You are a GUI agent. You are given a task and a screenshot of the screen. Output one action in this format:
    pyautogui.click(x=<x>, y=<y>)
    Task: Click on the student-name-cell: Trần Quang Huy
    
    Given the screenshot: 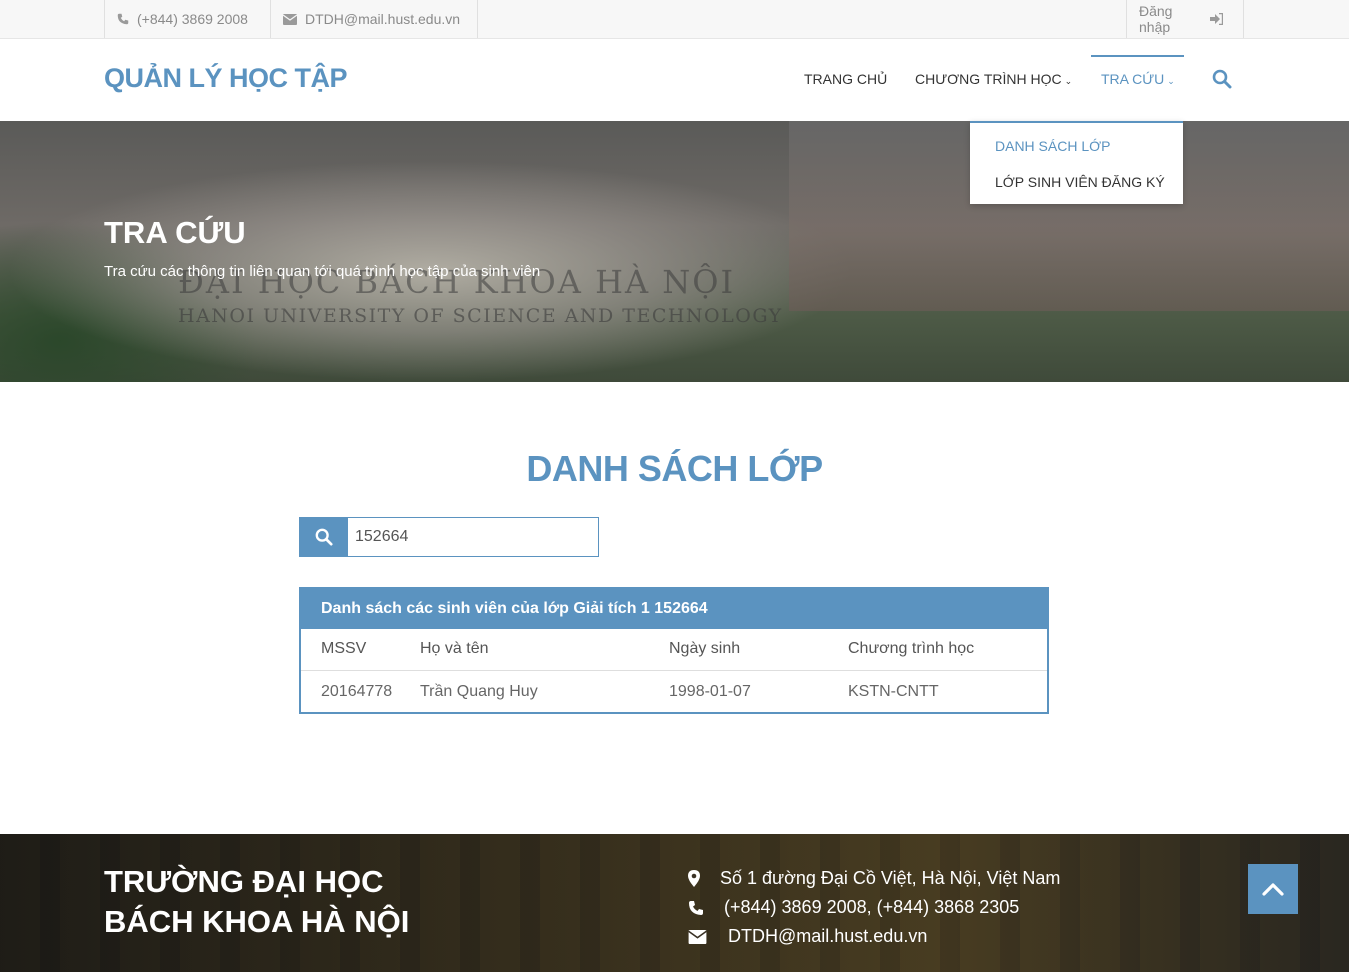 What is the action you would take?
    pyautogui.click(x=479, y=691)
    